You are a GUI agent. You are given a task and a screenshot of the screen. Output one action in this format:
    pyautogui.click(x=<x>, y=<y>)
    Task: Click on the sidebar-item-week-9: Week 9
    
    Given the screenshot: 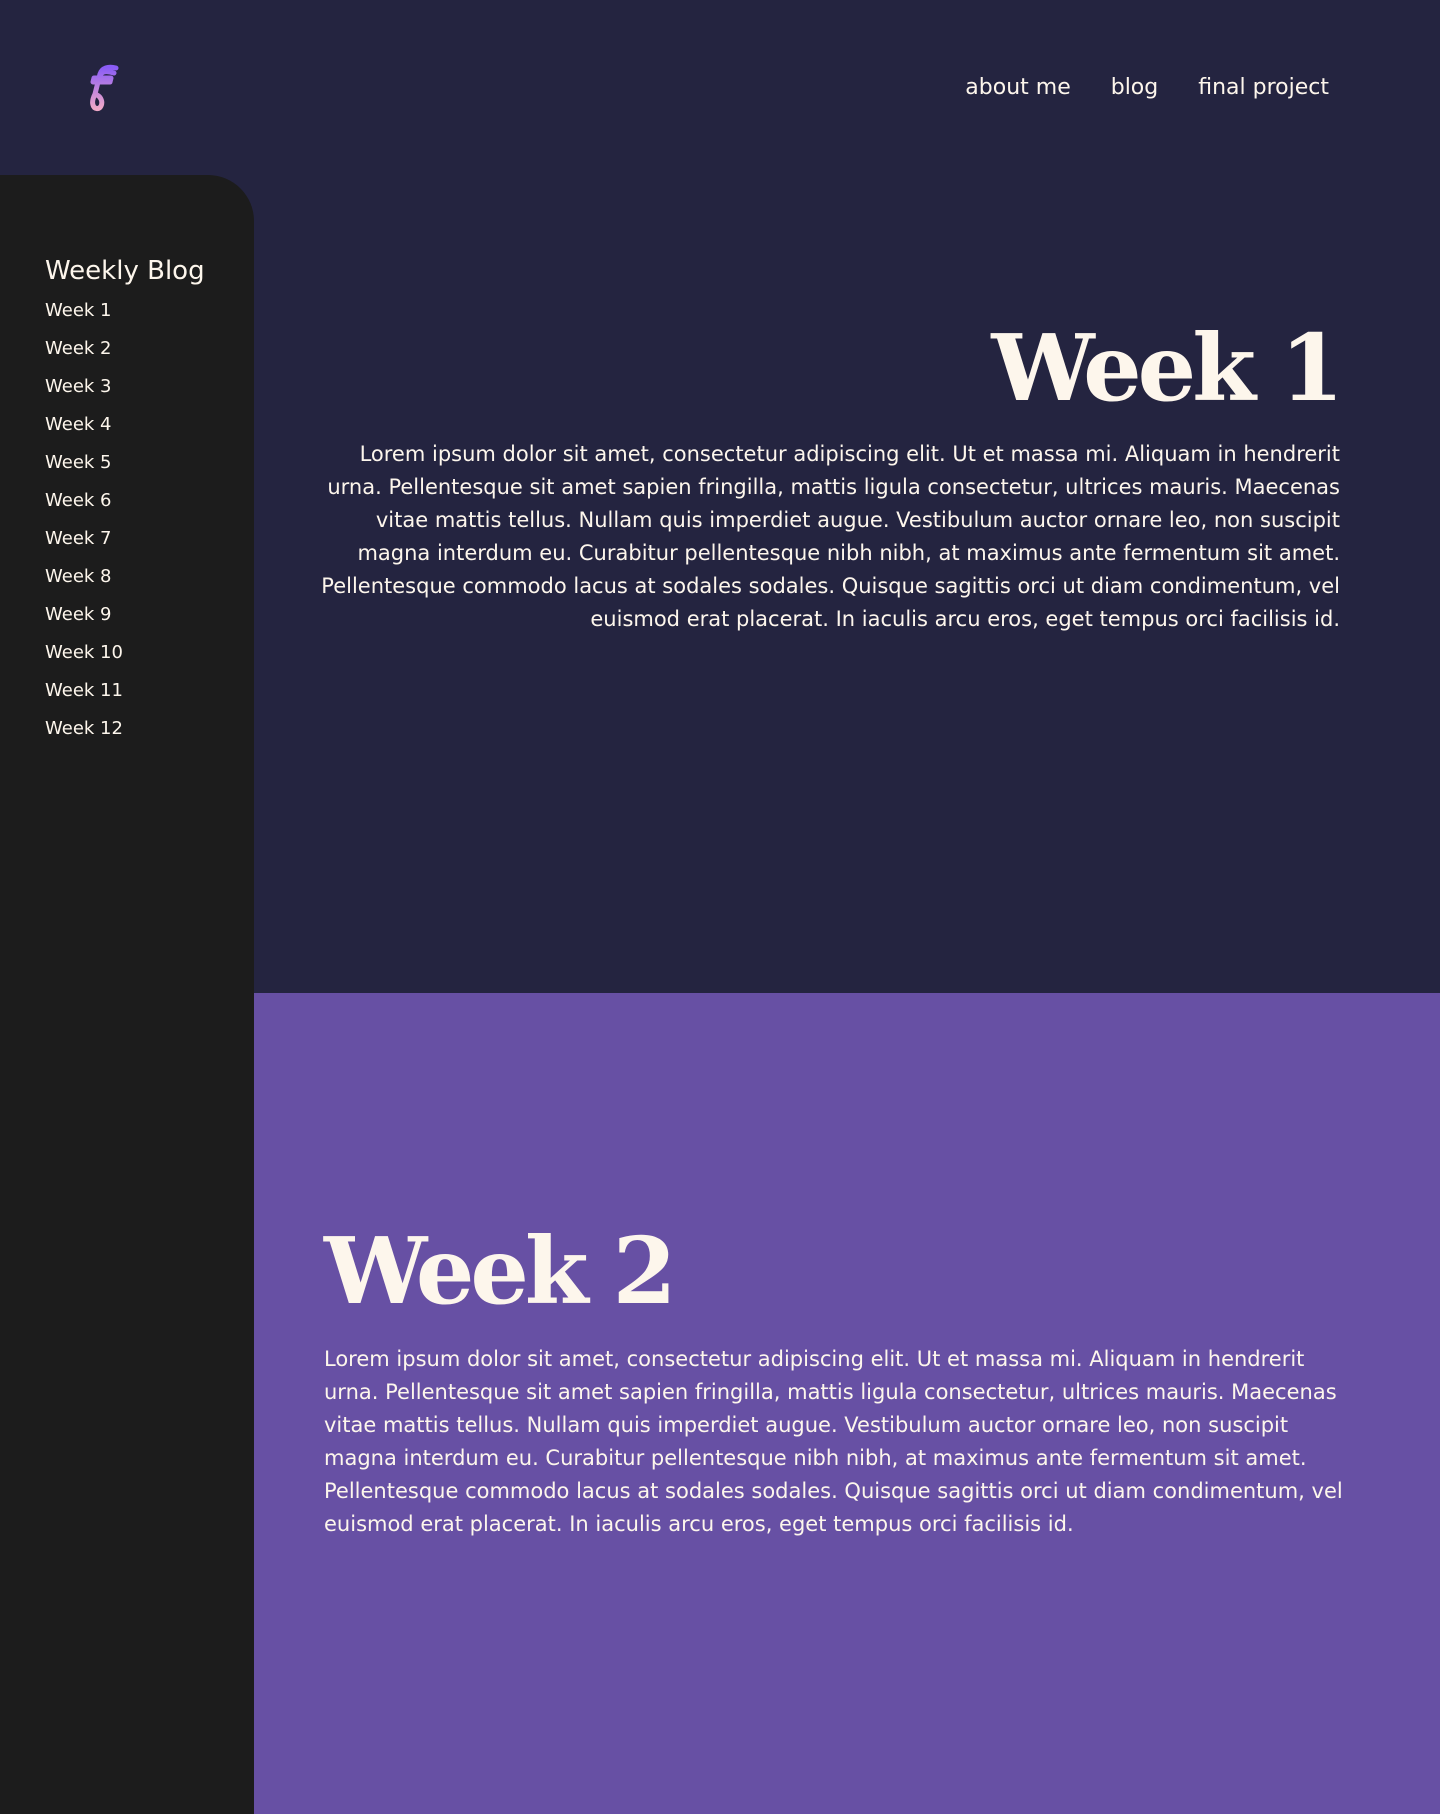 What is the action you would take?
    pyautogui.click(x=84, y=622)
    